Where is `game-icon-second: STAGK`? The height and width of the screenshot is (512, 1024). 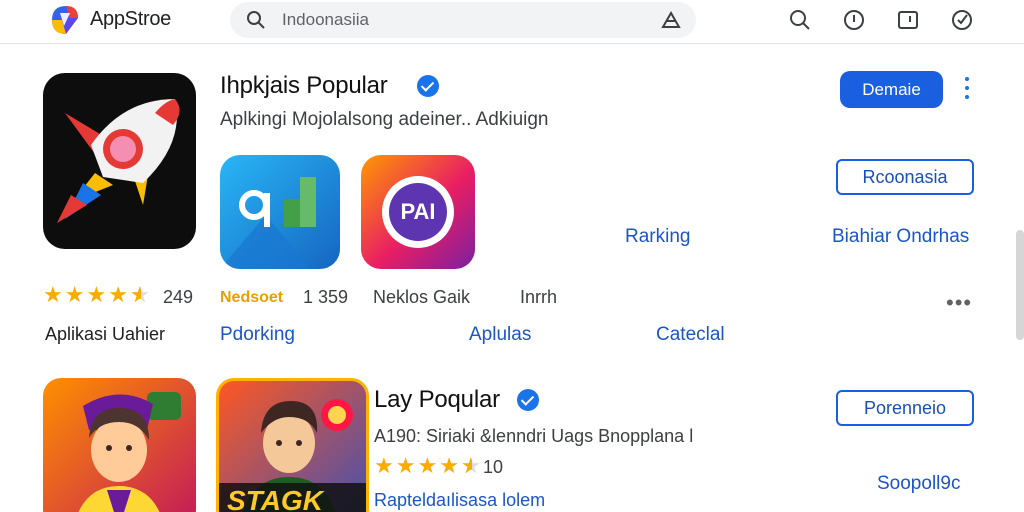
game-icon-second: STAGK is located at coordinates (292, 445).